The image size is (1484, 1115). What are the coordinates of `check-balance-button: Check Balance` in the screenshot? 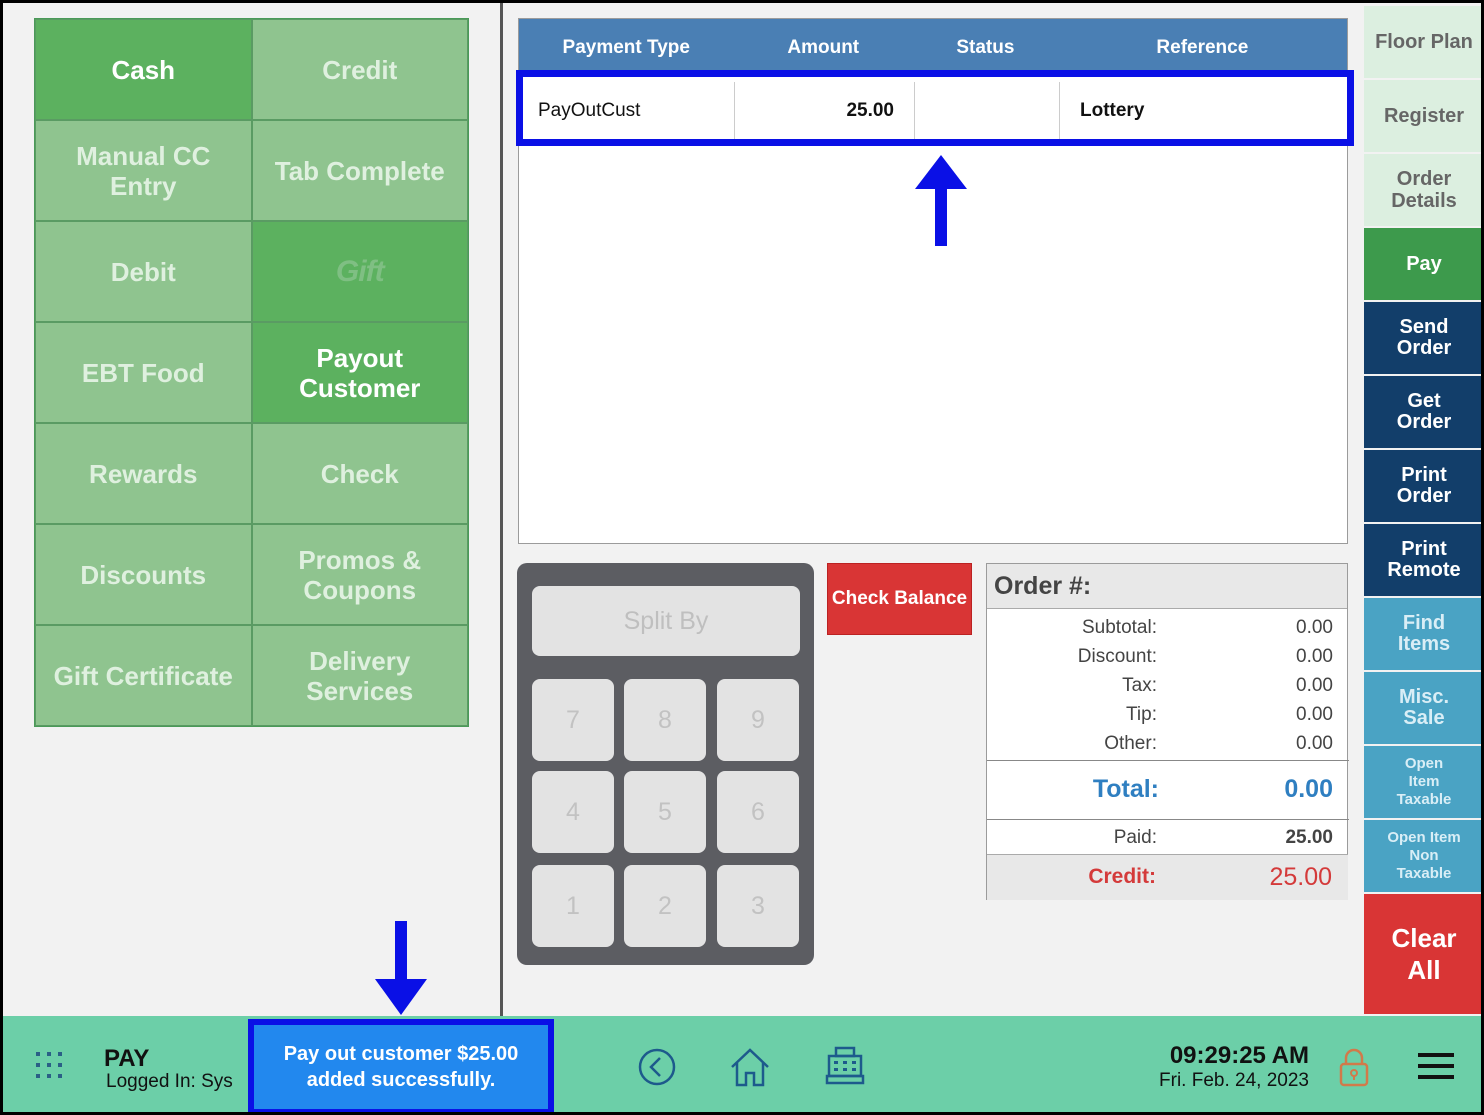 It's located at (899, 599).